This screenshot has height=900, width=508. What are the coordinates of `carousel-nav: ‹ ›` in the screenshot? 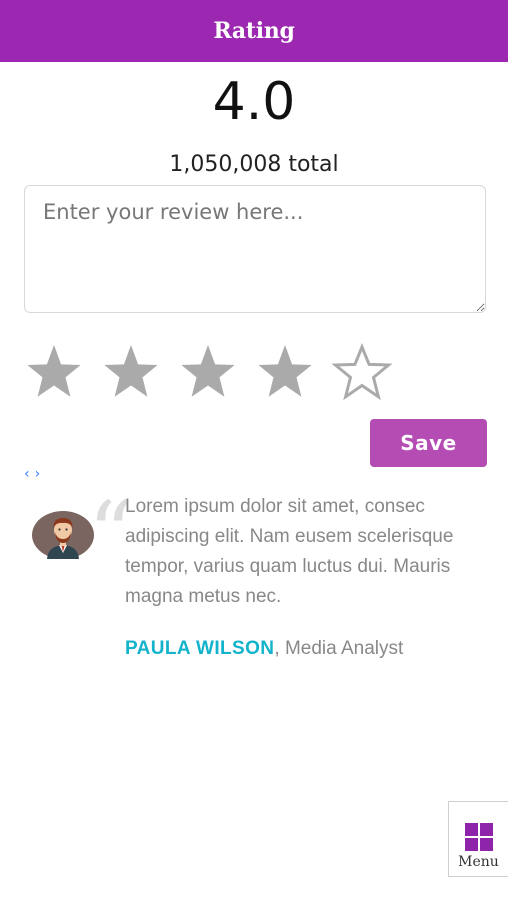 It's located at (34, 474).